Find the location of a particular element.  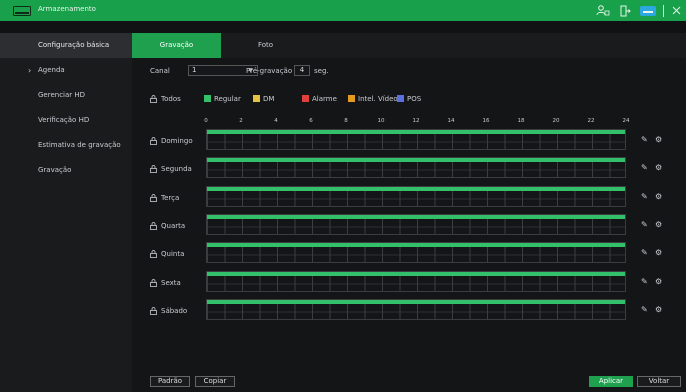

hour-tick-label: 22 is located at coordinates (591, 121).